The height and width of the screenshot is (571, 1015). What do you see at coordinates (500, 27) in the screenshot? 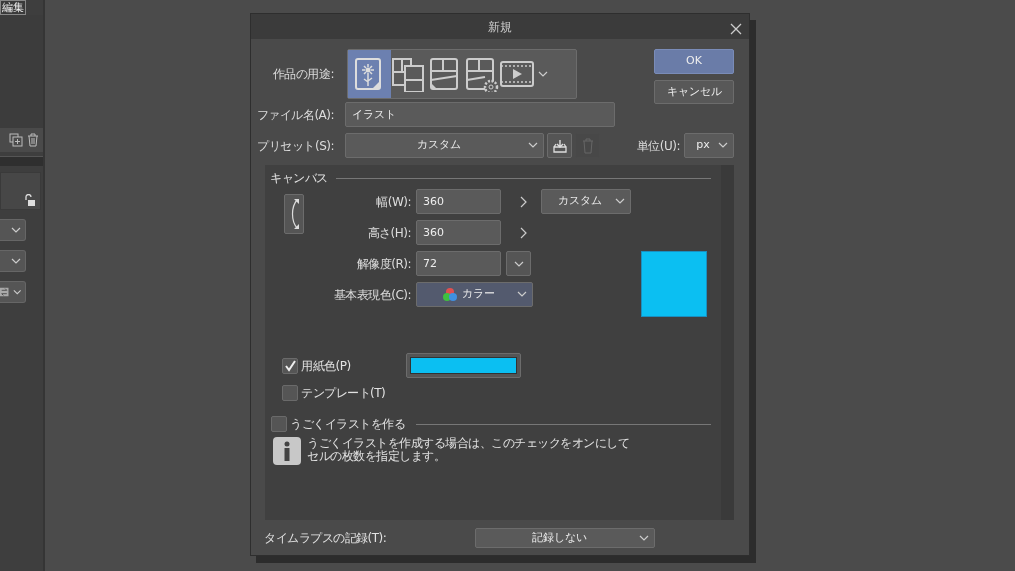
I see `window-title: 新規` at bounding box center [500, 27].